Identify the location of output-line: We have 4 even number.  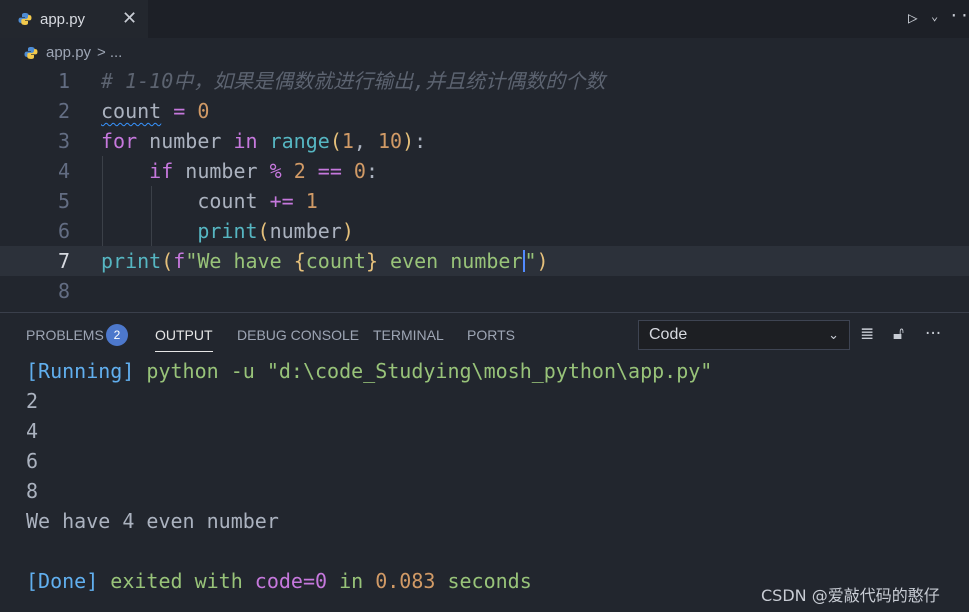
(152, 521).